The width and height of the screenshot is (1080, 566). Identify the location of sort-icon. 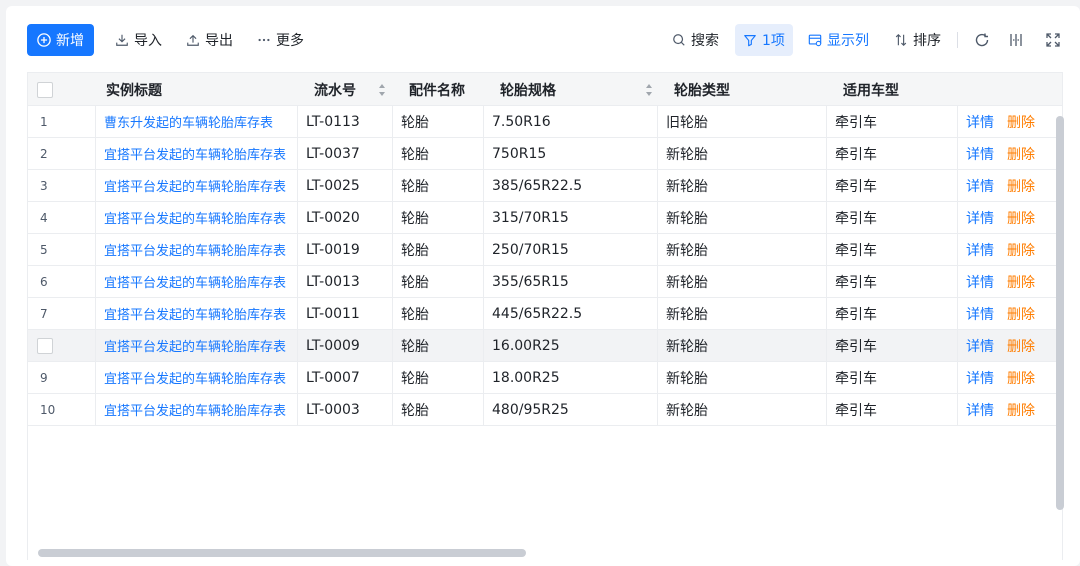
(901, 40).